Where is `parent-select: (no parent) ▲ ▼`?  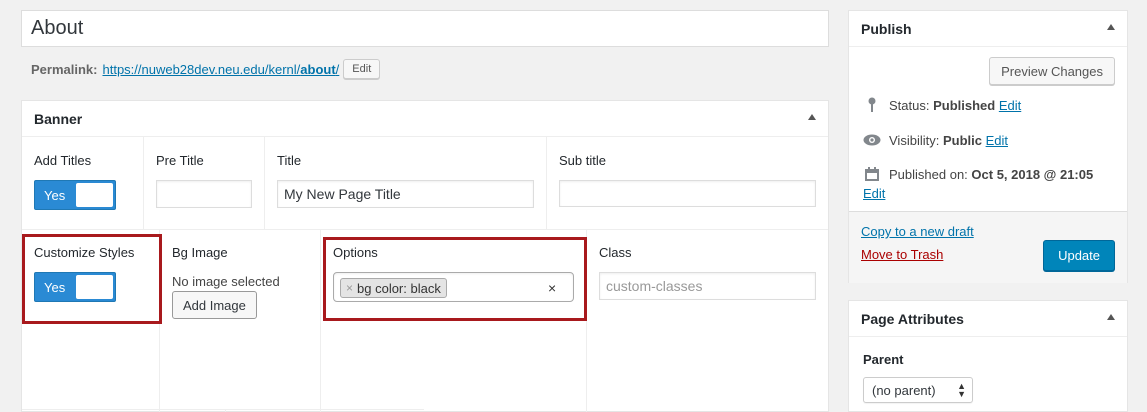
parent-select: (no parent) ▲ ▼ is located at coordinates (918, 390).